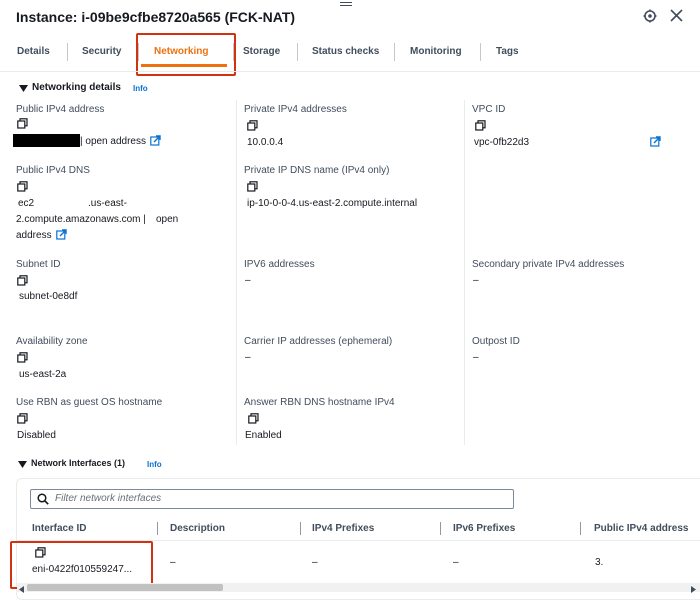 This screenshot has height=600, width=700. Describe the element at coordinates (476, 280) in the screenshot. I see `secondary-private-ipv4-value: –` at that location.